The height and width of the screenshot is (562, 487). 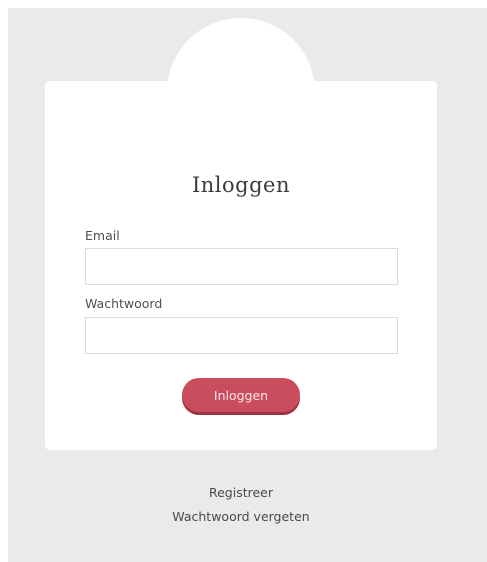 I want to click on email-field, so click(x=241, y=266).